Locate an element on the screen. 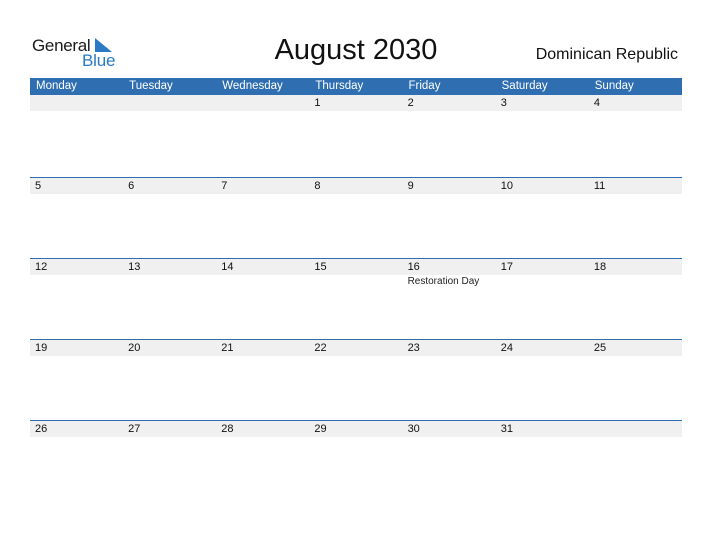 This screenshot has height=550, width=712. day-cell: 23 is located at coordinates (449, 379).